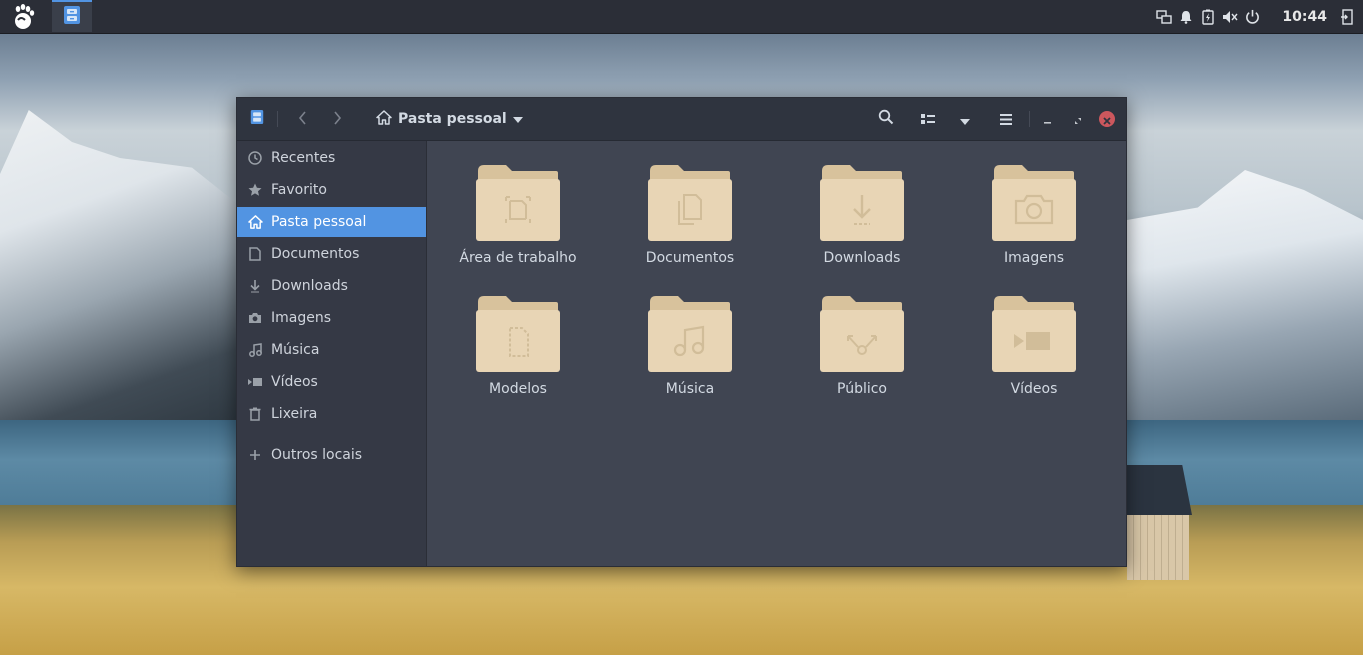  Describe the element at coordinates (681, 119) in the screenshot. I see `headerbar: Pasta pessoal` at that location.